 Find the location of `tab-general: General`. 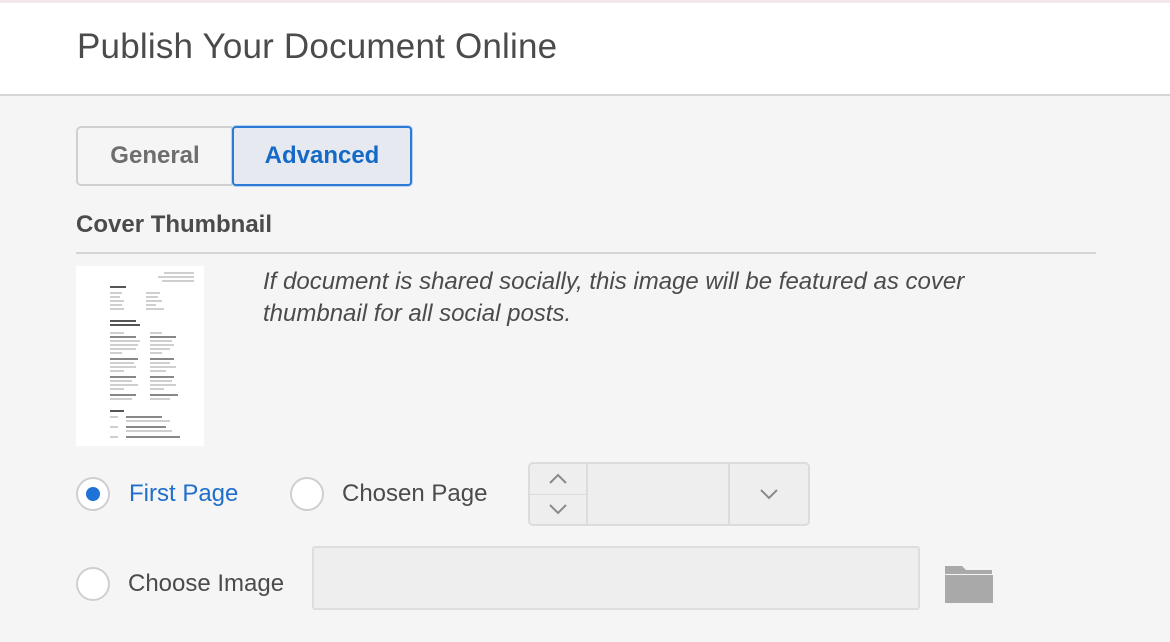

tab-general: General is located at coordinates (154, 156).